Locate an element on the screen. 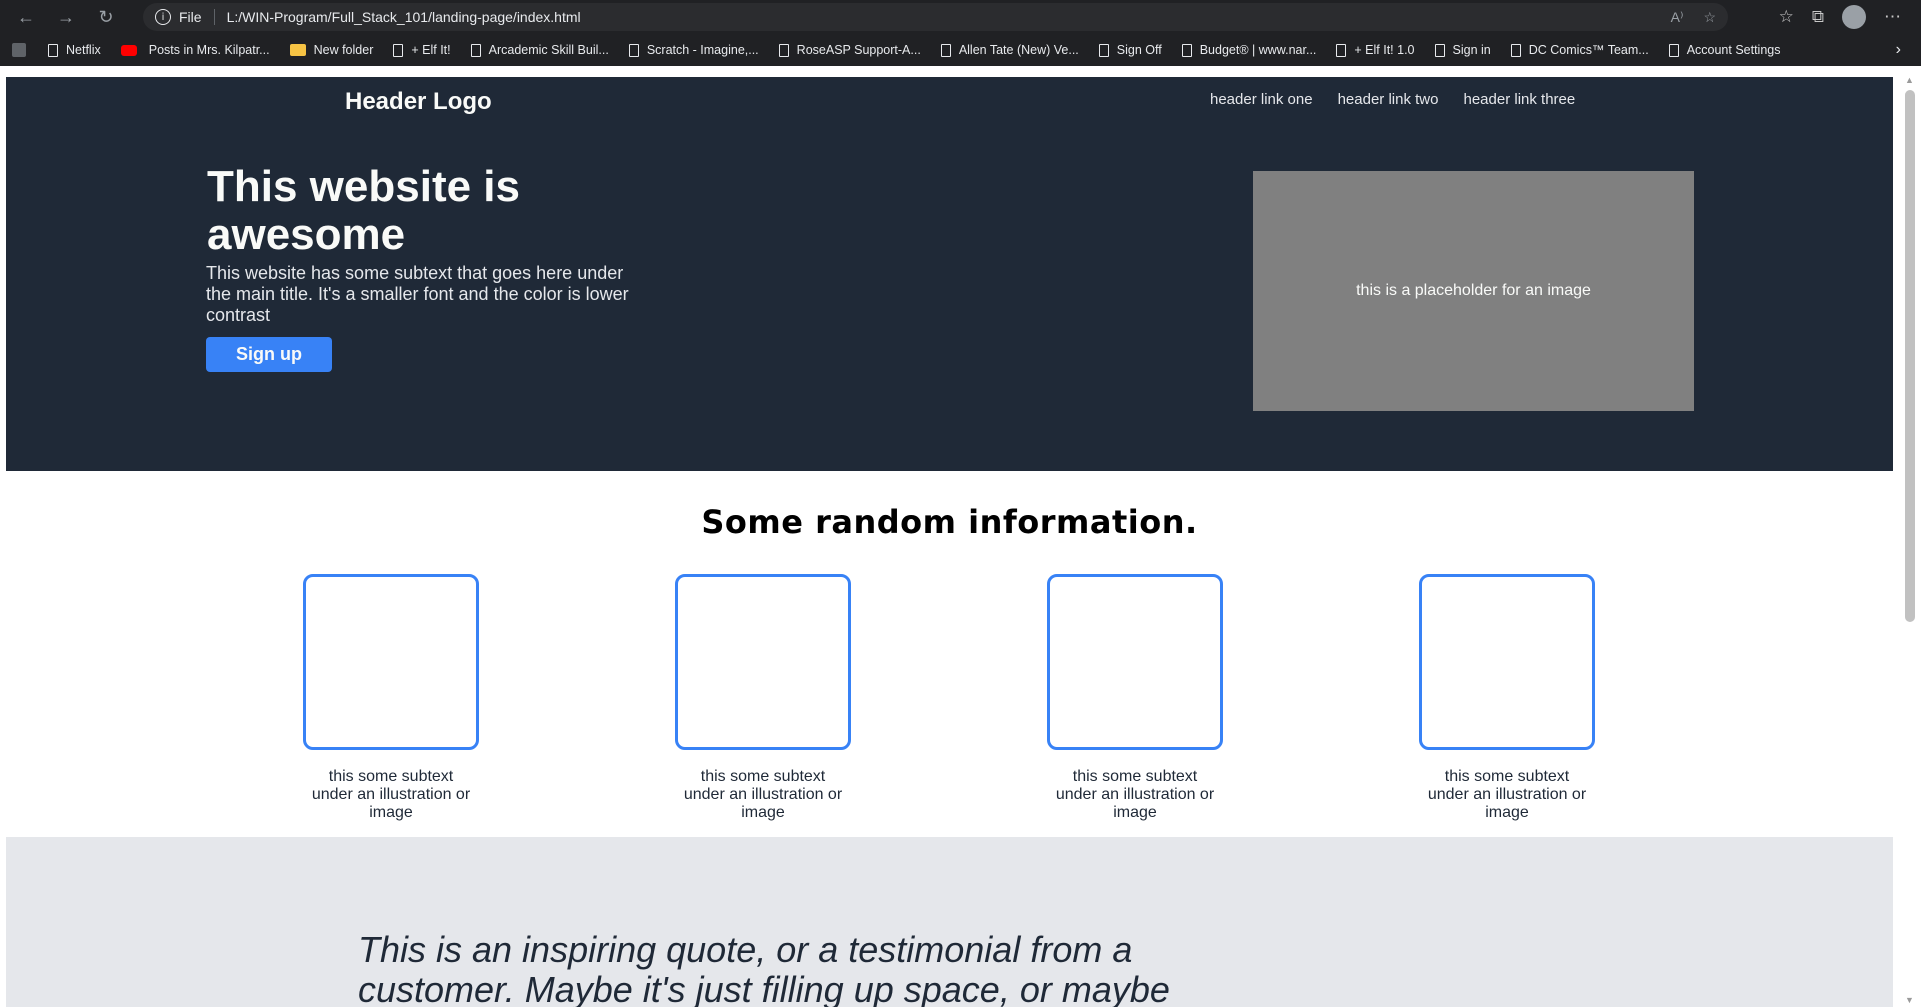 This screenshot has width=1921, height=1008. bookmark-label: Sign in is located at coordinates (1471, 50).